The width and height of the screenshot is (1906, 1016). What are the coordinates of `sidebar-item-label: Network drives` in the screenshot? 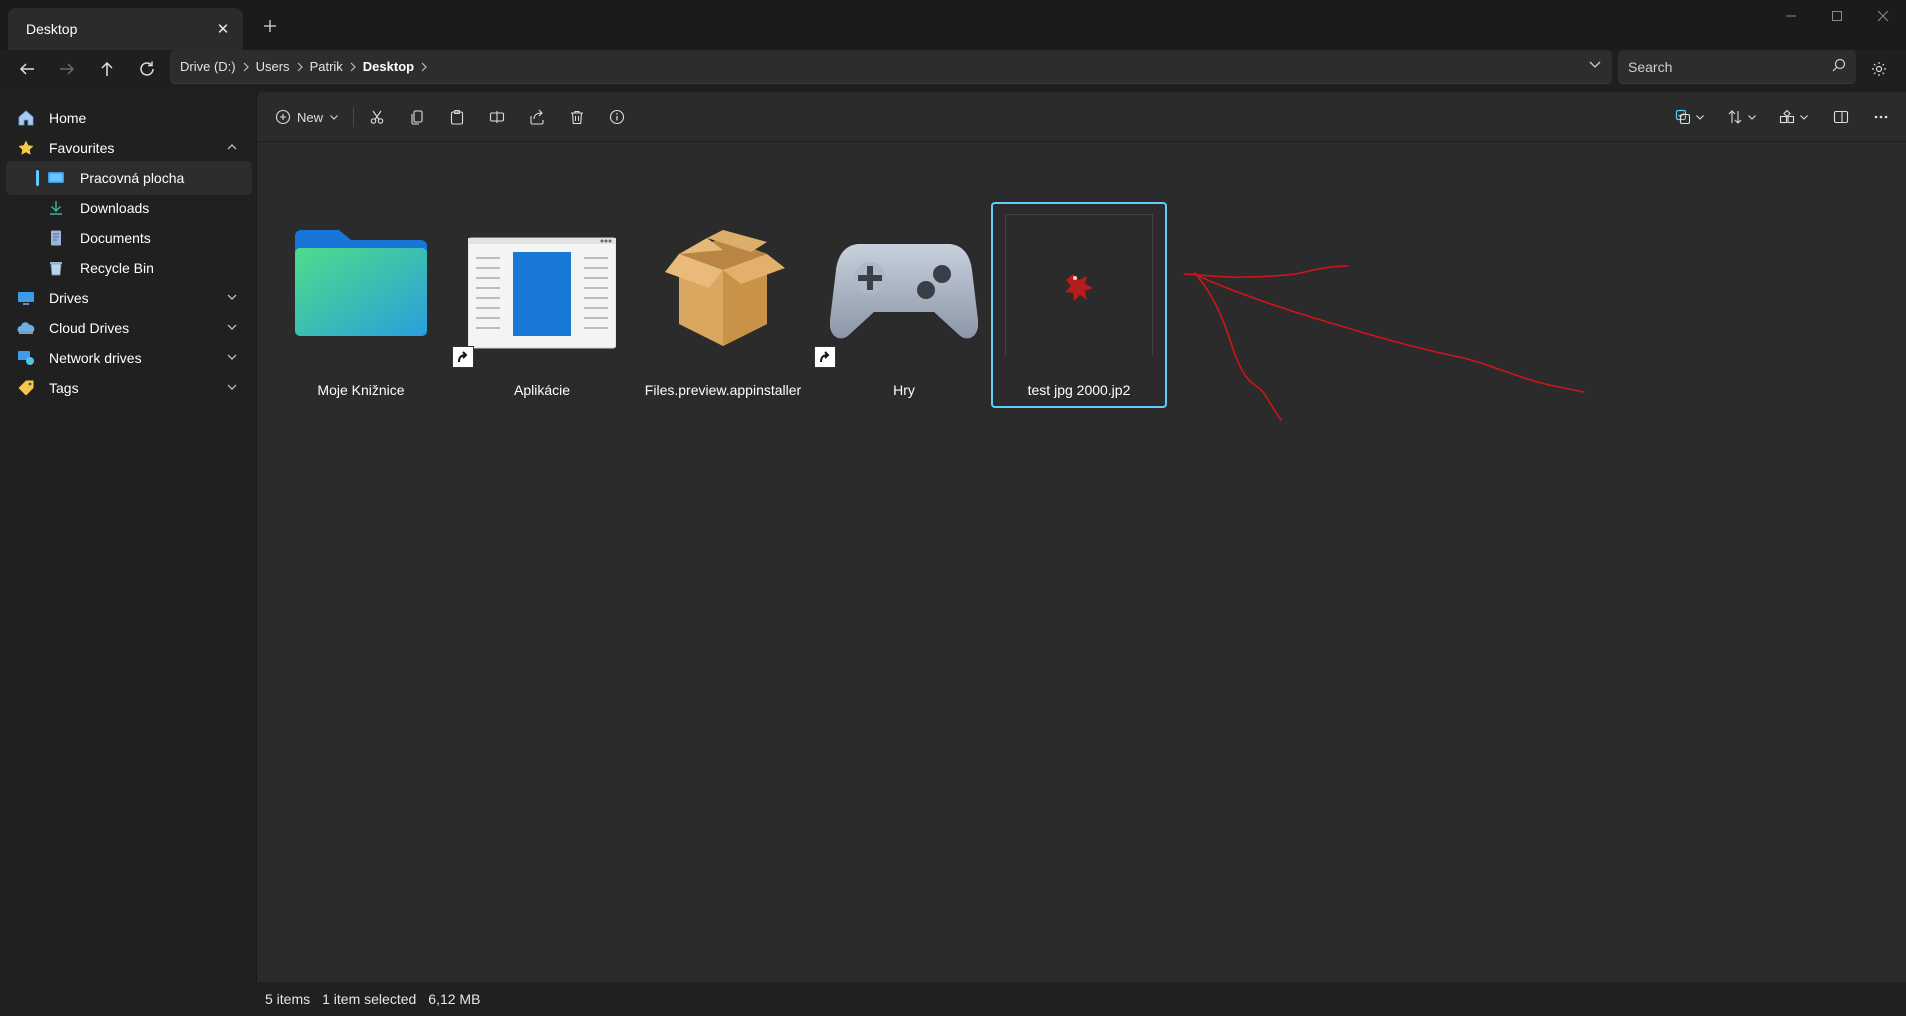 It's located at (95, 358).